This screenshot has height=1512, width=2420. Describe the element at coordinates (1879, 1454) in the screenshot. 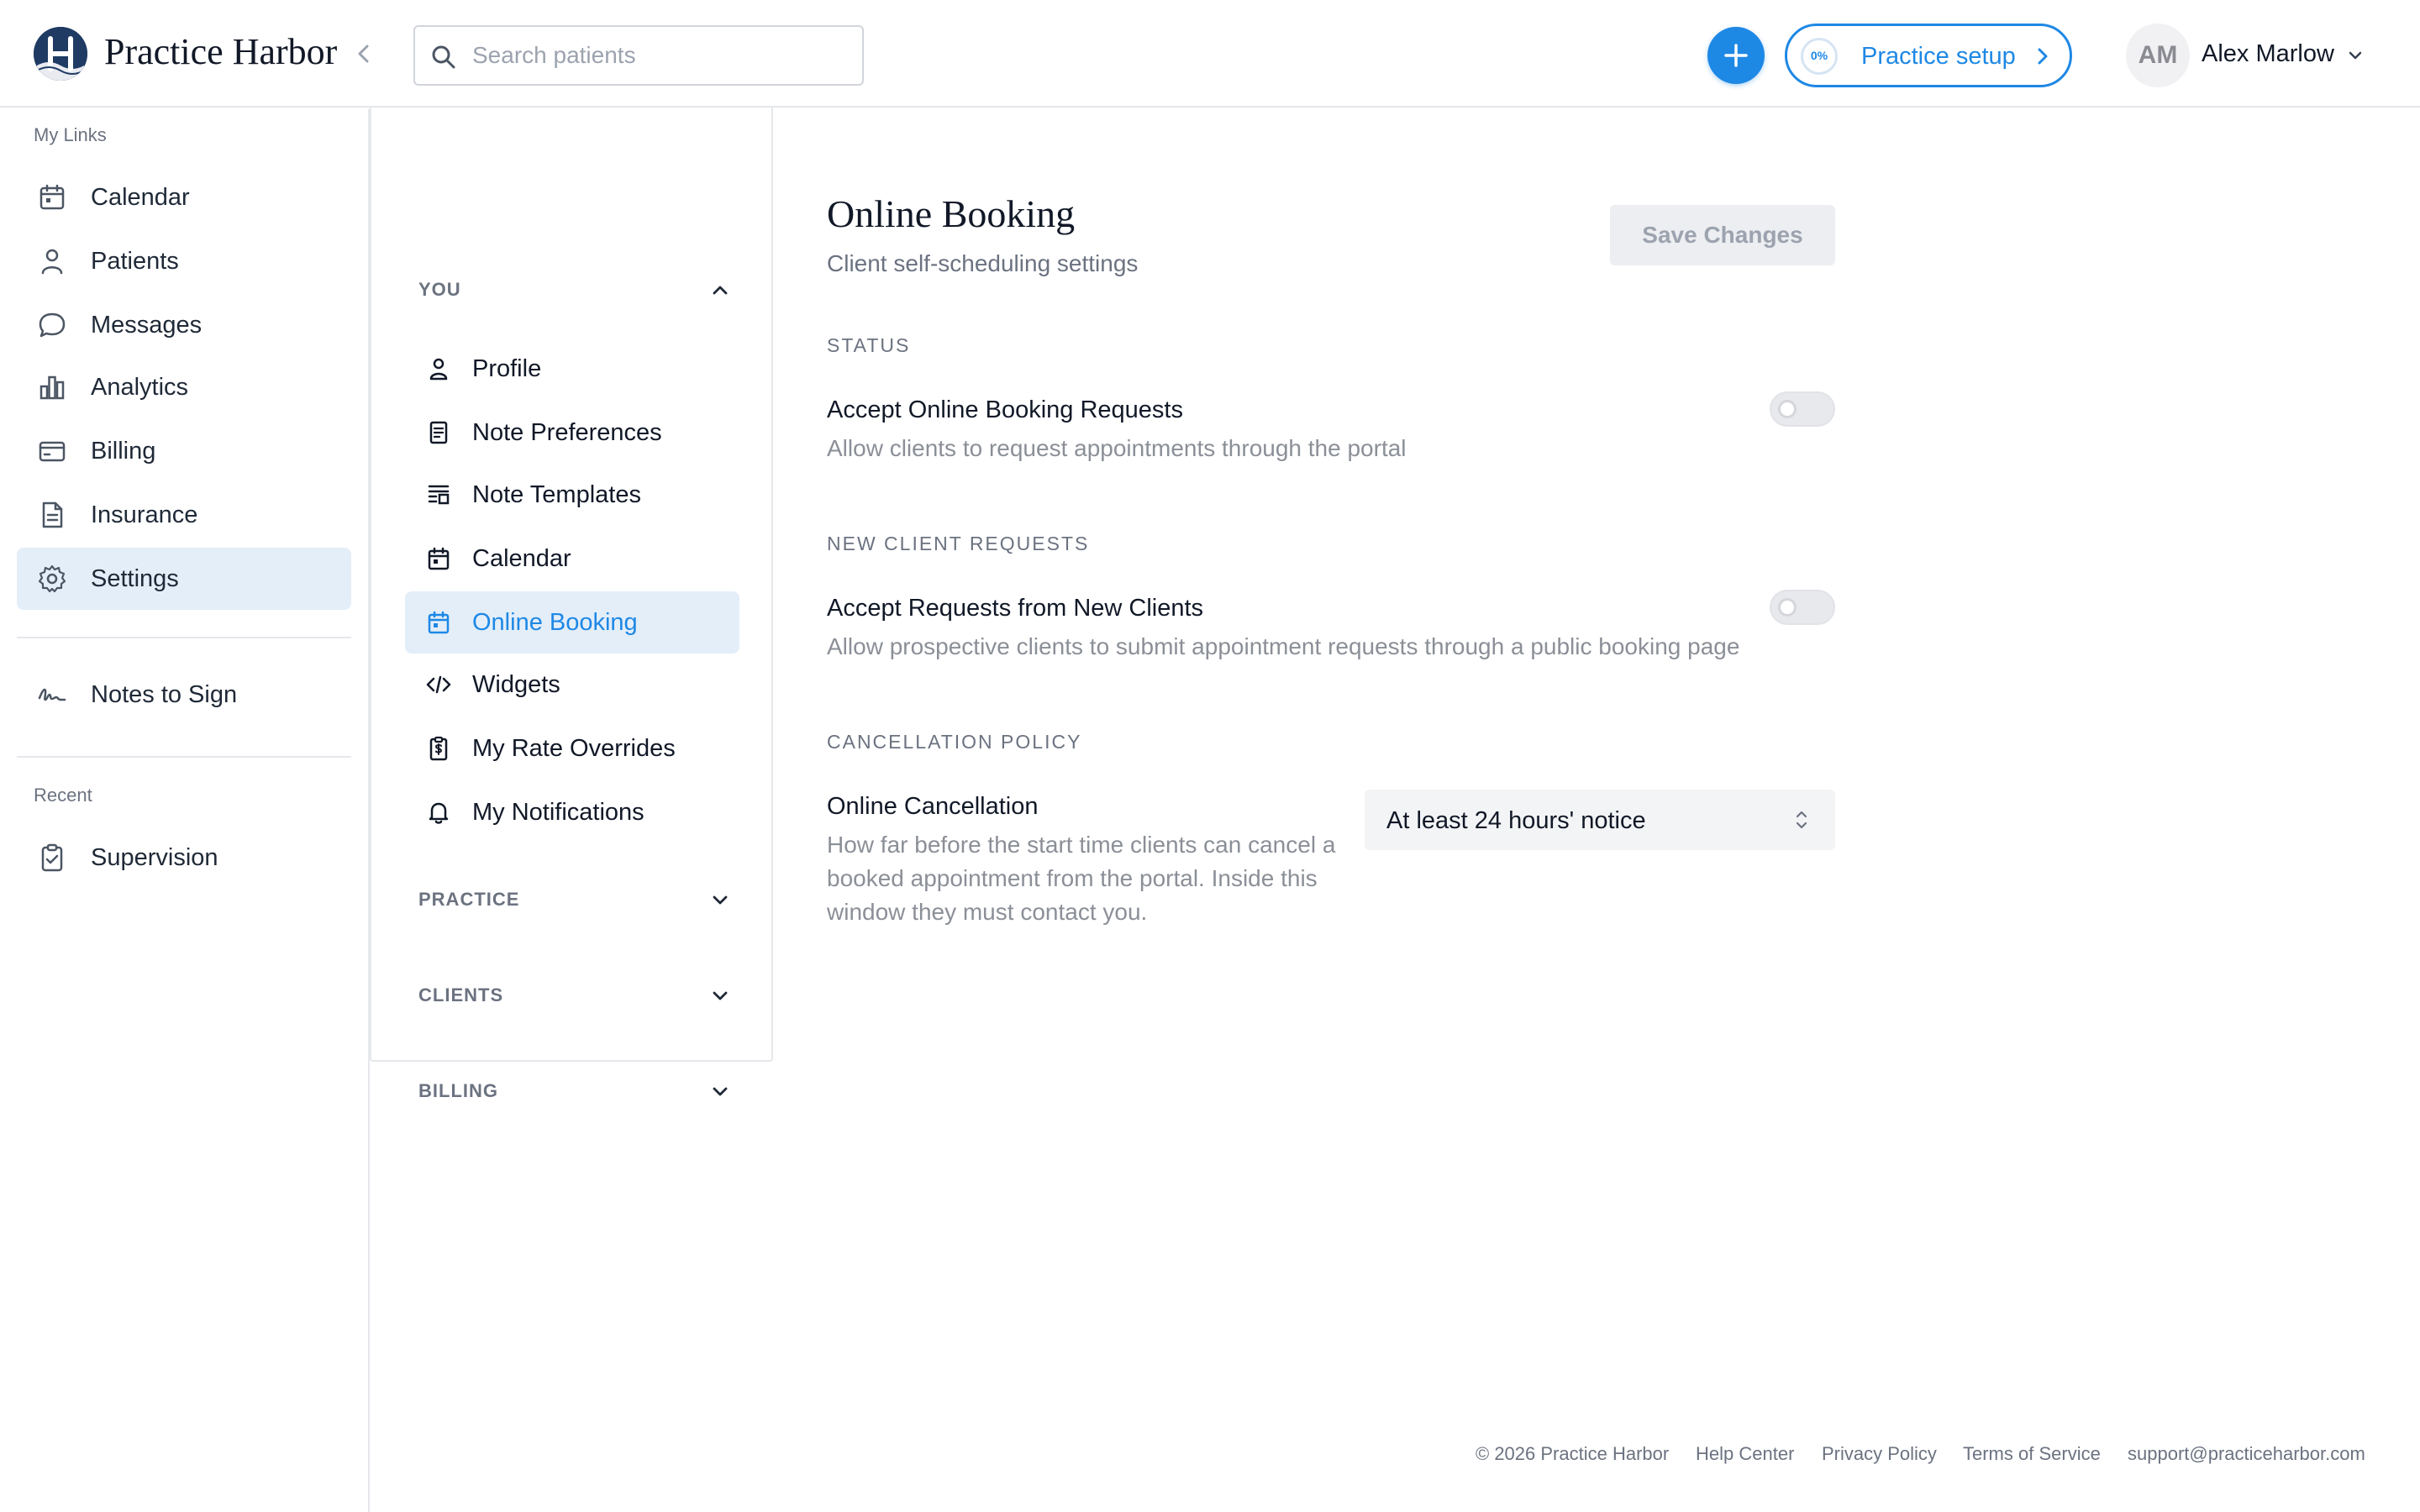

I see `footer-privacy-link: Privacy Policy` at that location.